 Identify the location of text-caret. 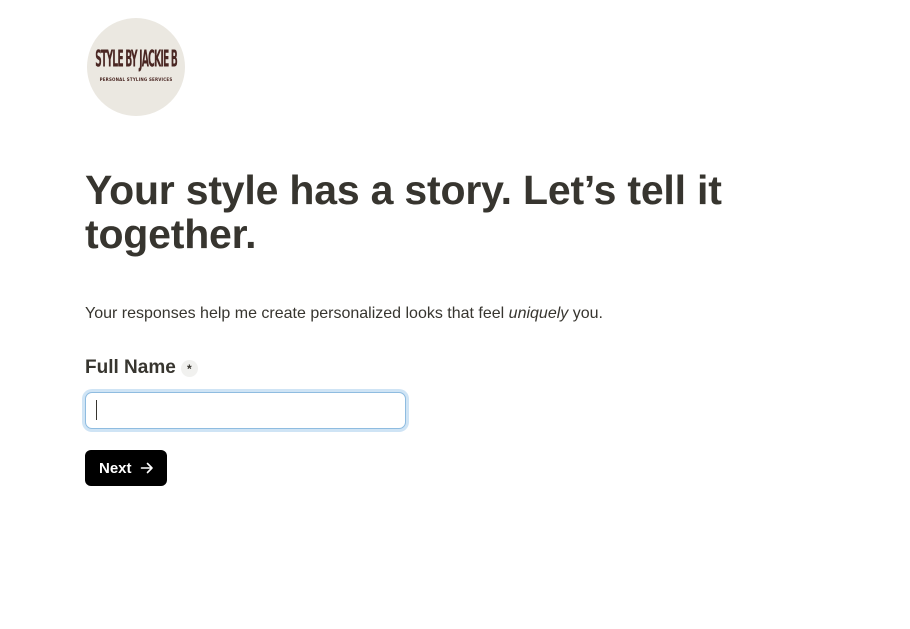
(96, 410).